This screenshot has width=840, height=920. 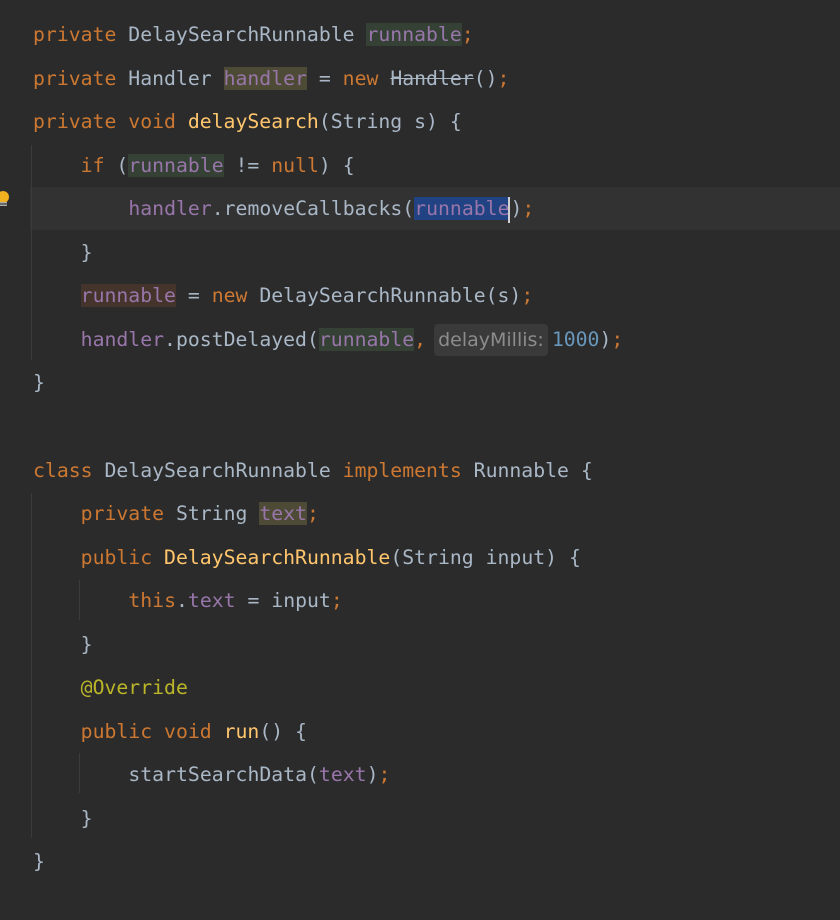 I want to click on code-token: (String s) {, so click(x=390, y=122).